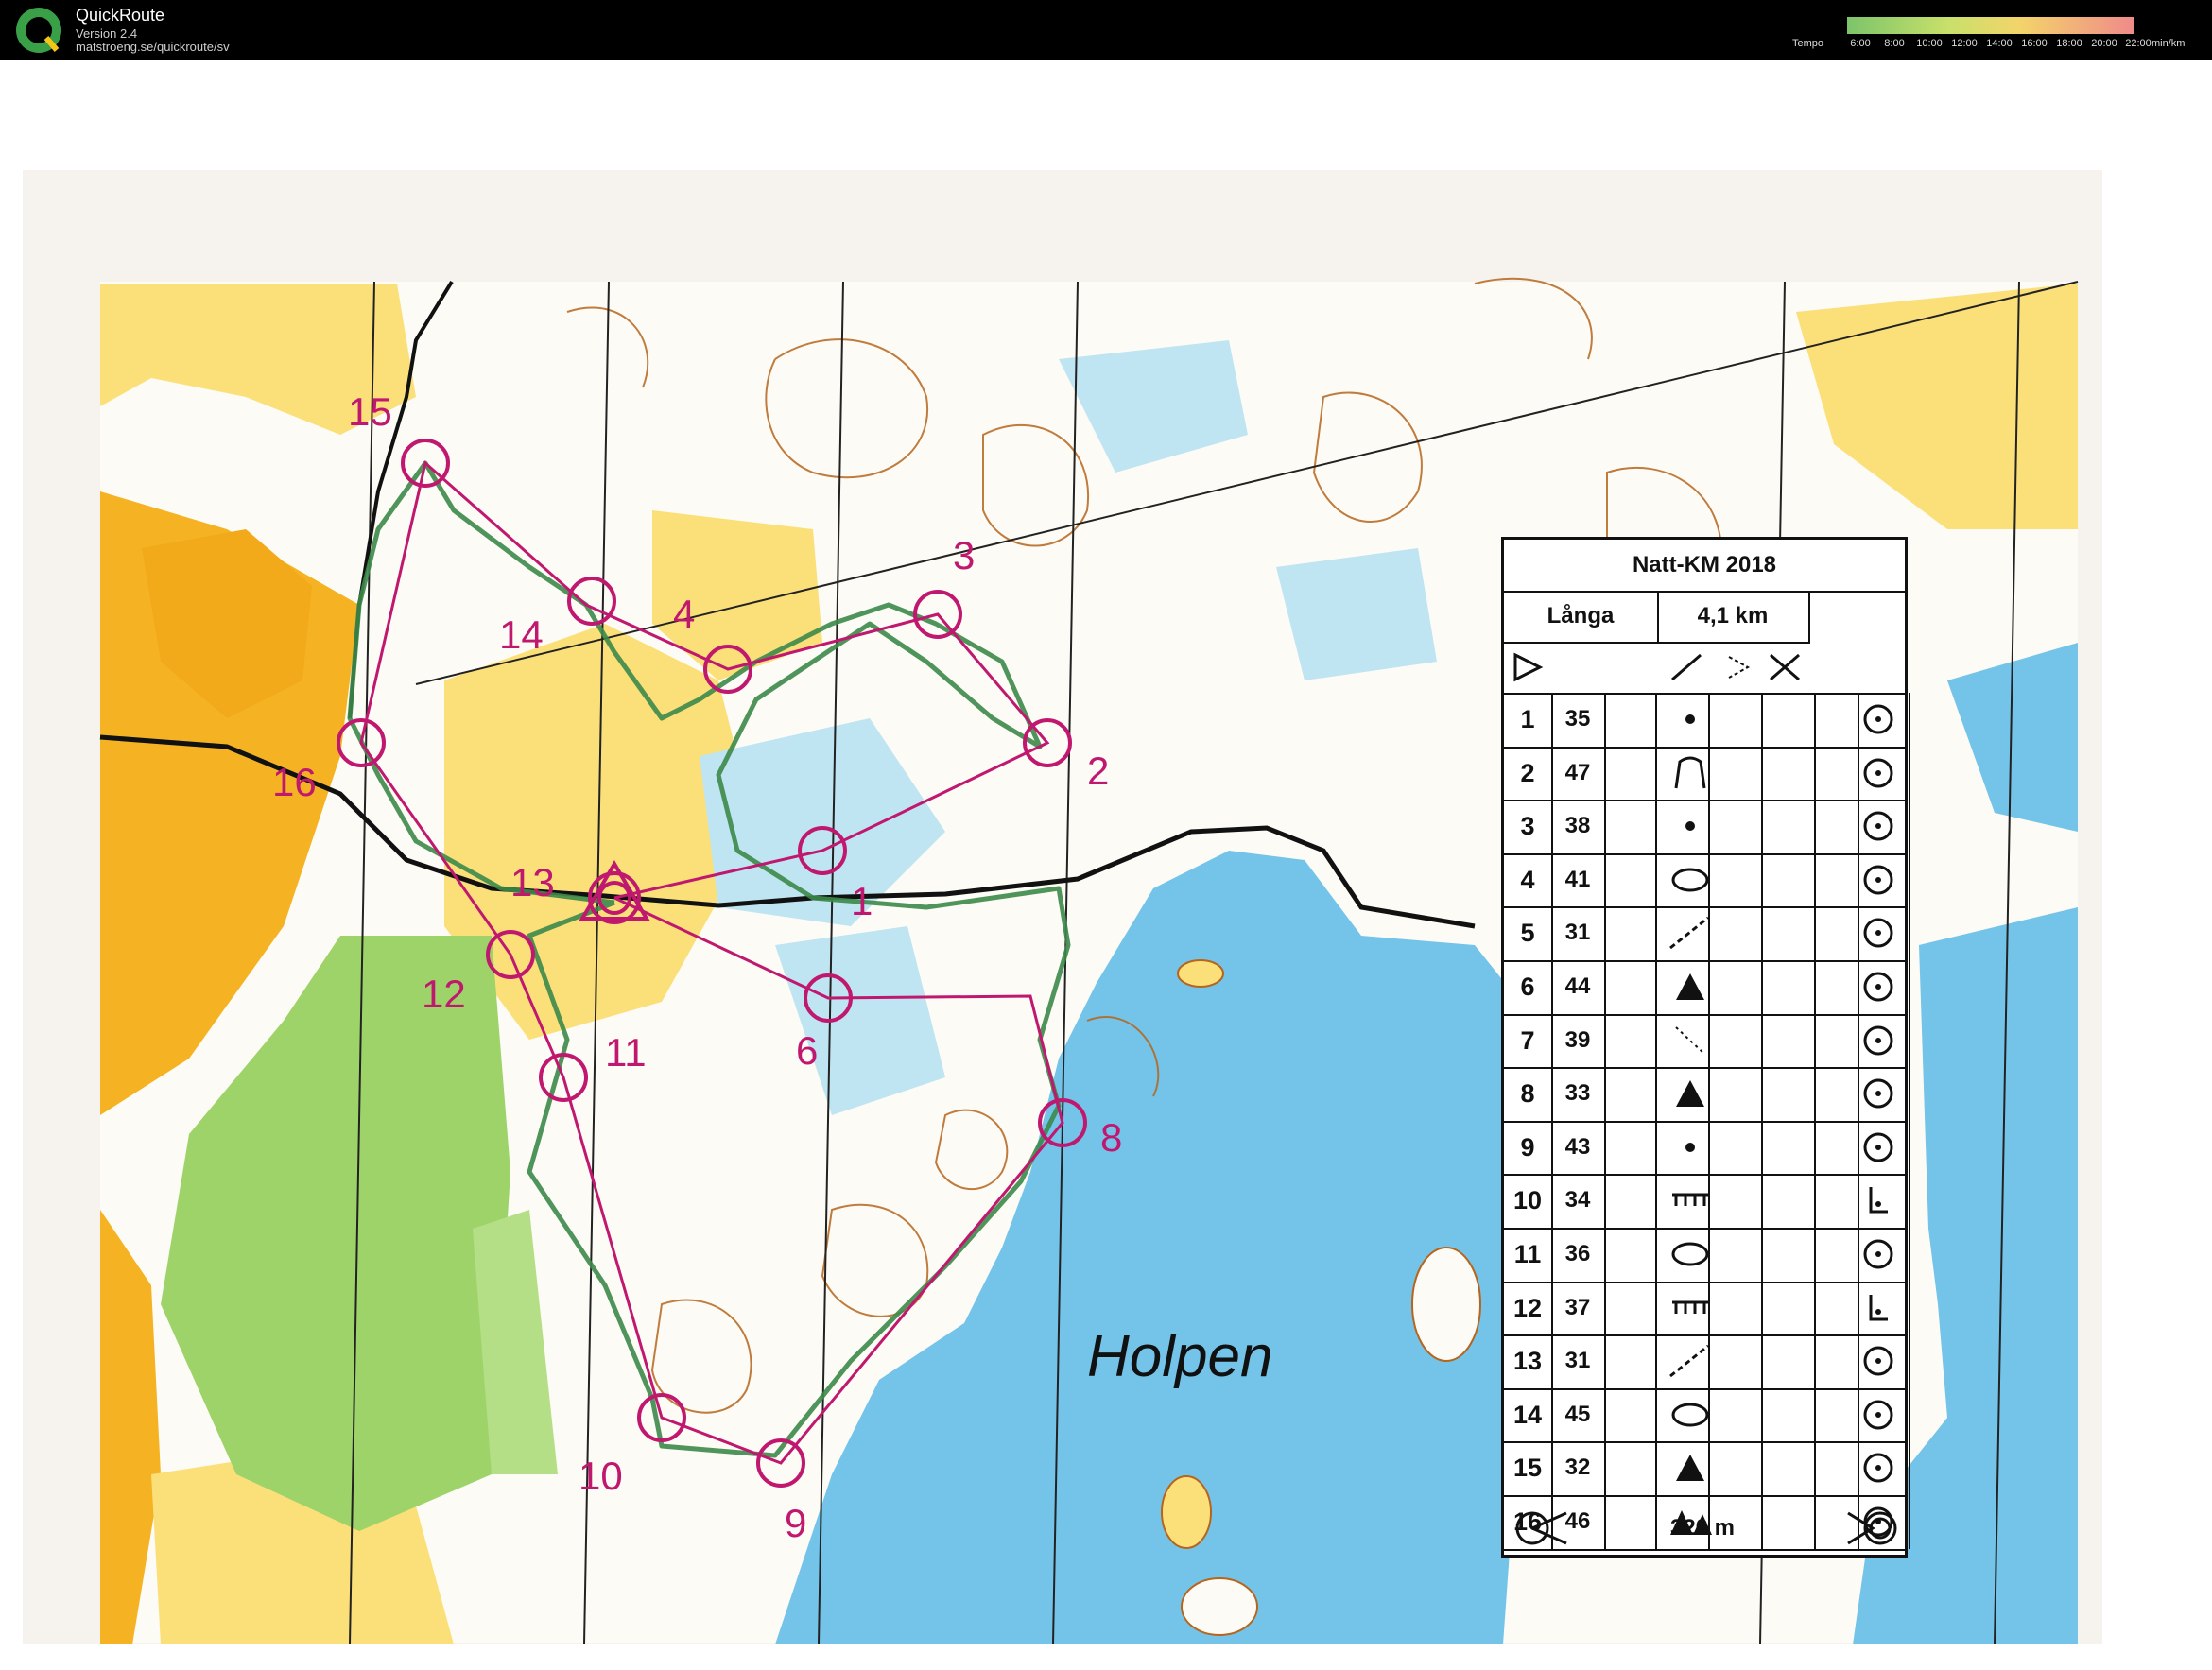 The width and height of the screenshot is (2212, 1670). What do you see at coordinates (1707, 1362) in the screenshot?
I see `control-row: 13 31` at bounding box center [1707, 1362].